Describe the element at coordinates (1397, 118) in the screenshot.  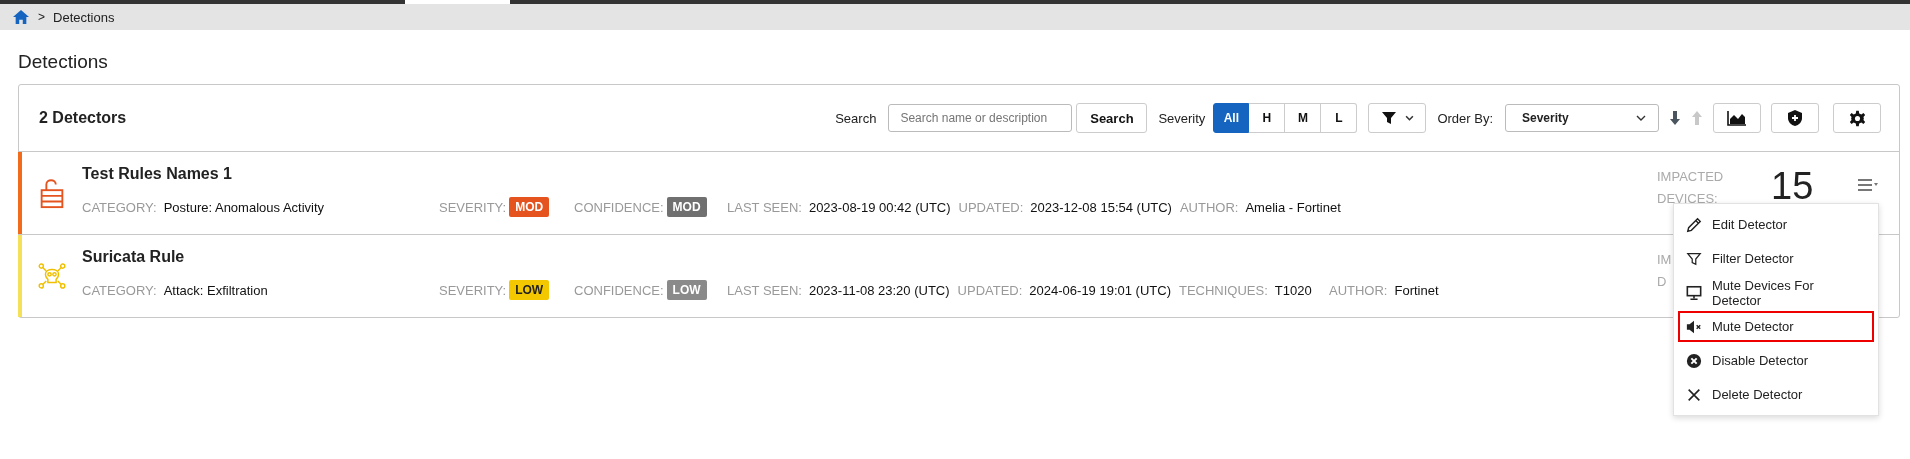
I see `filter-dropdown` at that location.